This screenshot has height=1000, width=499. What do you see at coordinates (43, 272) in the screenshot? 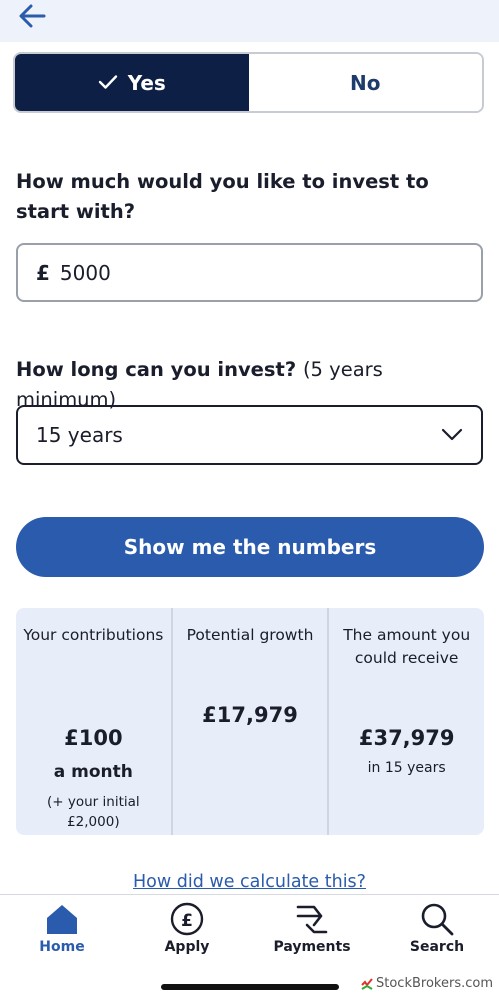
I see `currency-symbol: £` at bounding box center [43, 272].